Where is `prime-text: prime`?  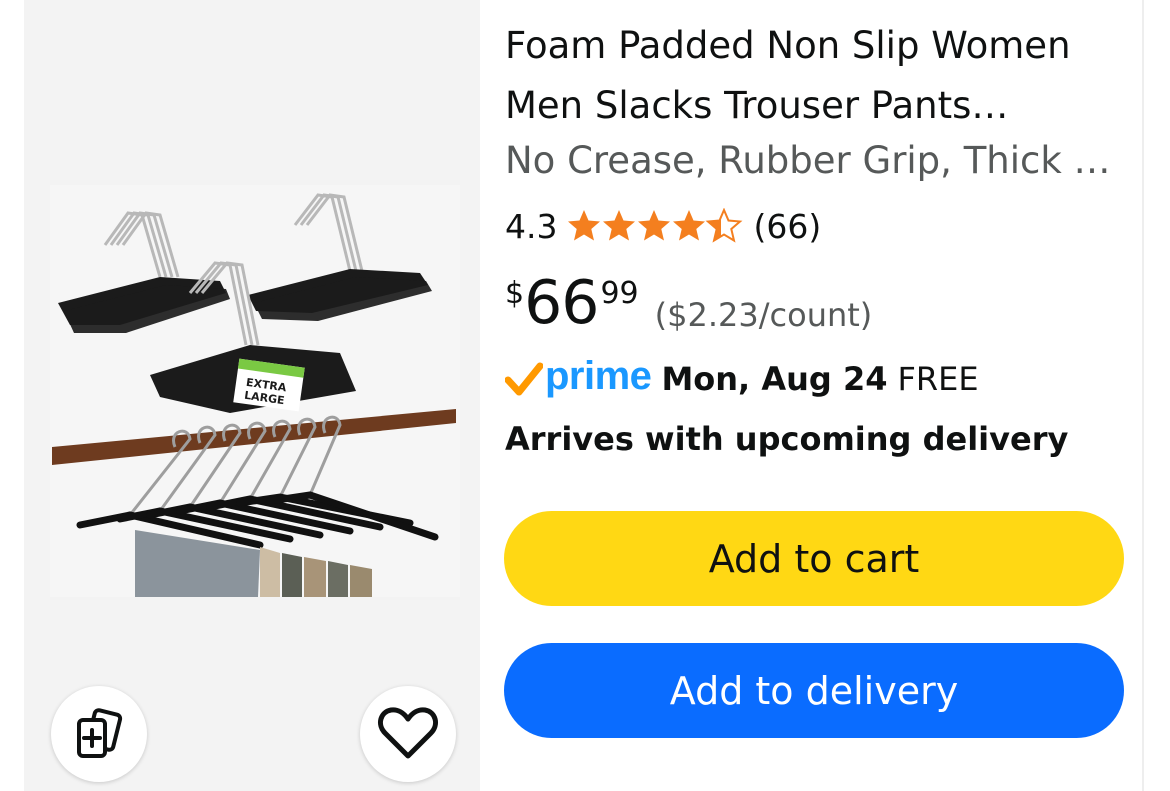
prime-text: prime is located at coordinates (598, 376).